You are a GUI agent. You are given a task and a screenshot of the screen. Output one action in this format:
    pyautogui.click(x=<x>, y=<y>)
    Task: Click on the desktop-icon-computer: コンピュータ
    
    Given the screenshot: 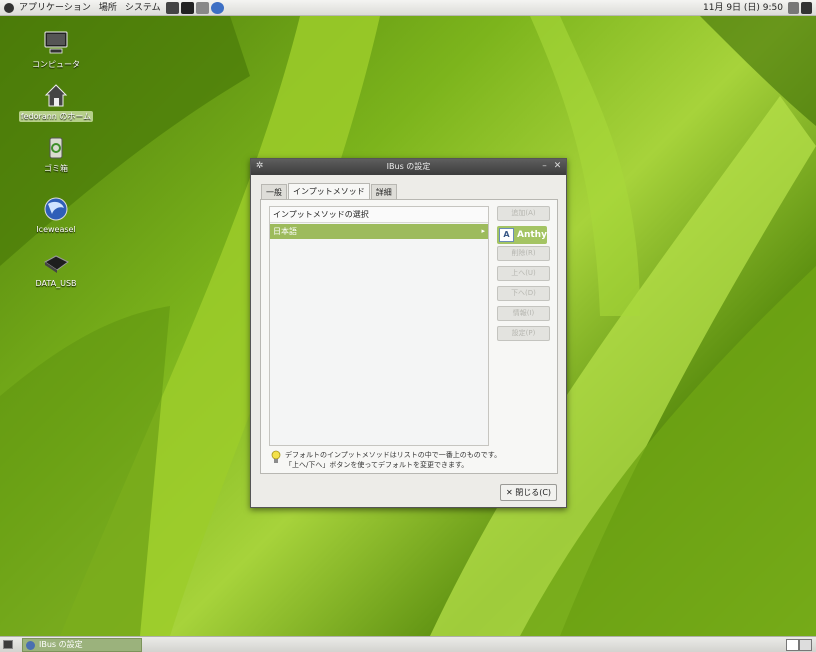 What is the action you would take?
    pyautogui.click(x=56, y=50)
    